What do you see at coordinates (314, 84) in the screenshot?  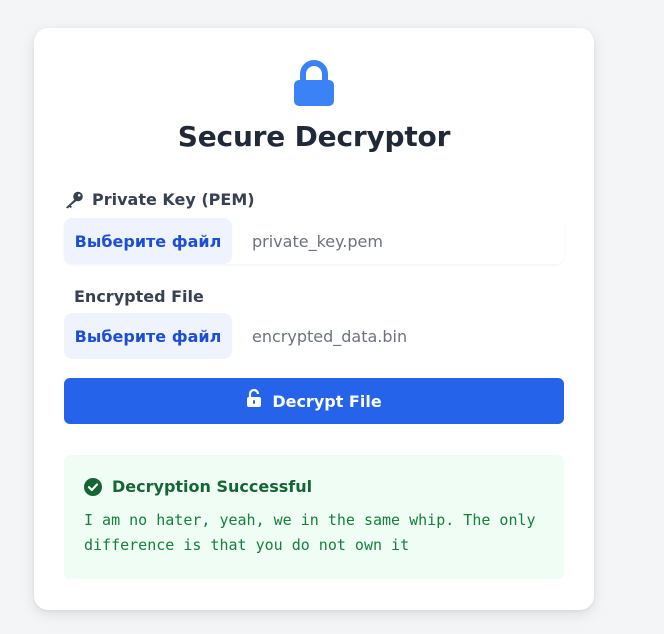 I see `lock-icon` at bounding box center [314, 84].